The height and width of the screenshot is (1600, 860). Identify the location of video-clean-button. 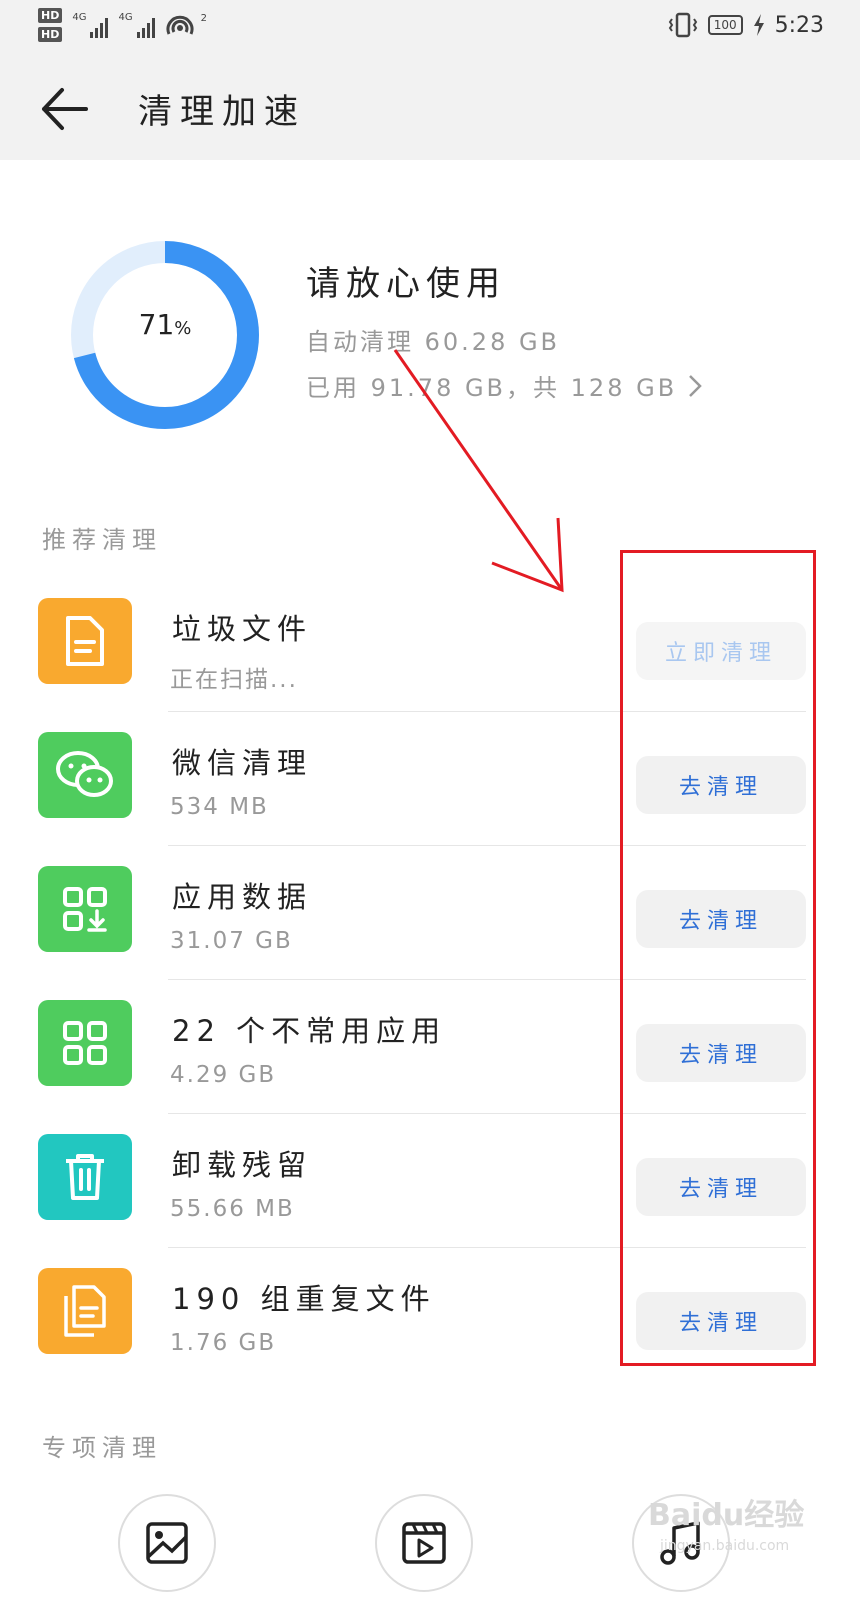
(424, 1543).